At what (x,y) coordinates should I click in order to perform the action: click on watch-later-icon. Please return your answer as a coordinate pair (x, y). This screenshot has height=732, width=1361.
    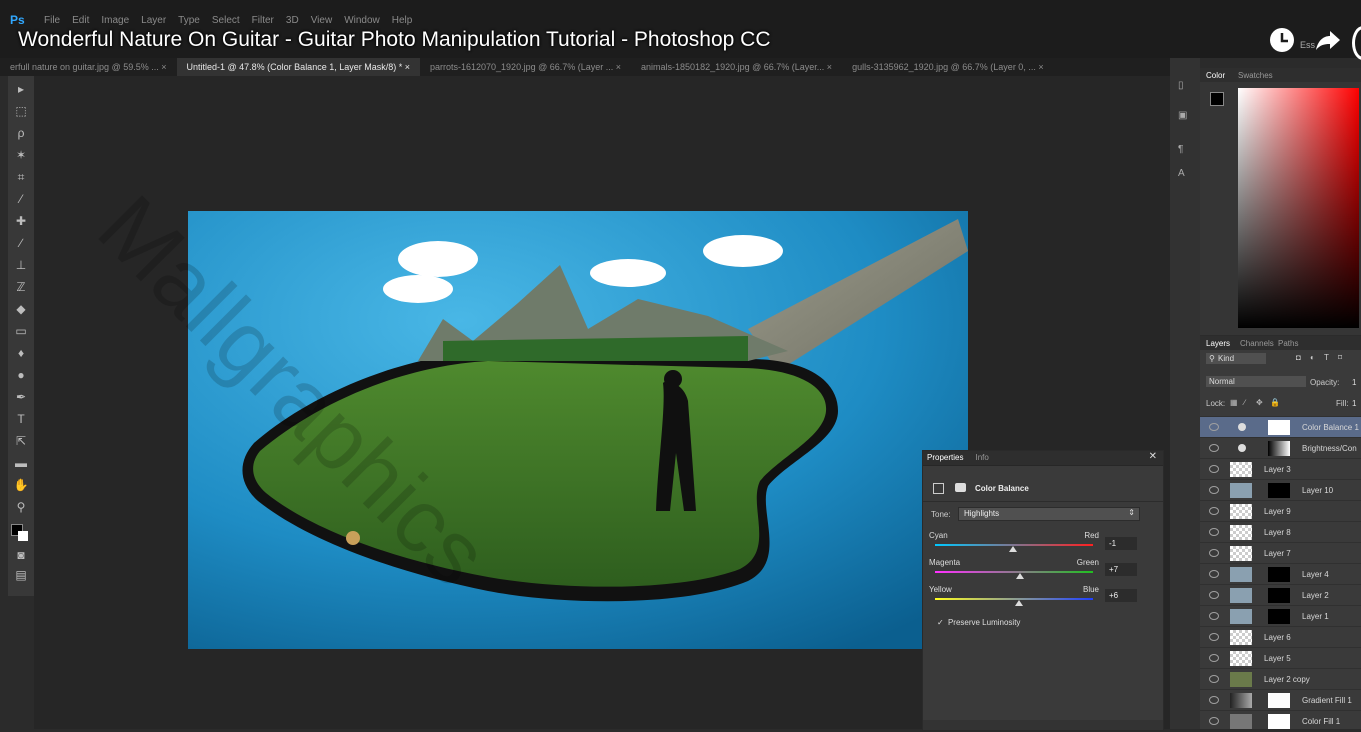
    Looking at the image, I should click on (1283, 41).